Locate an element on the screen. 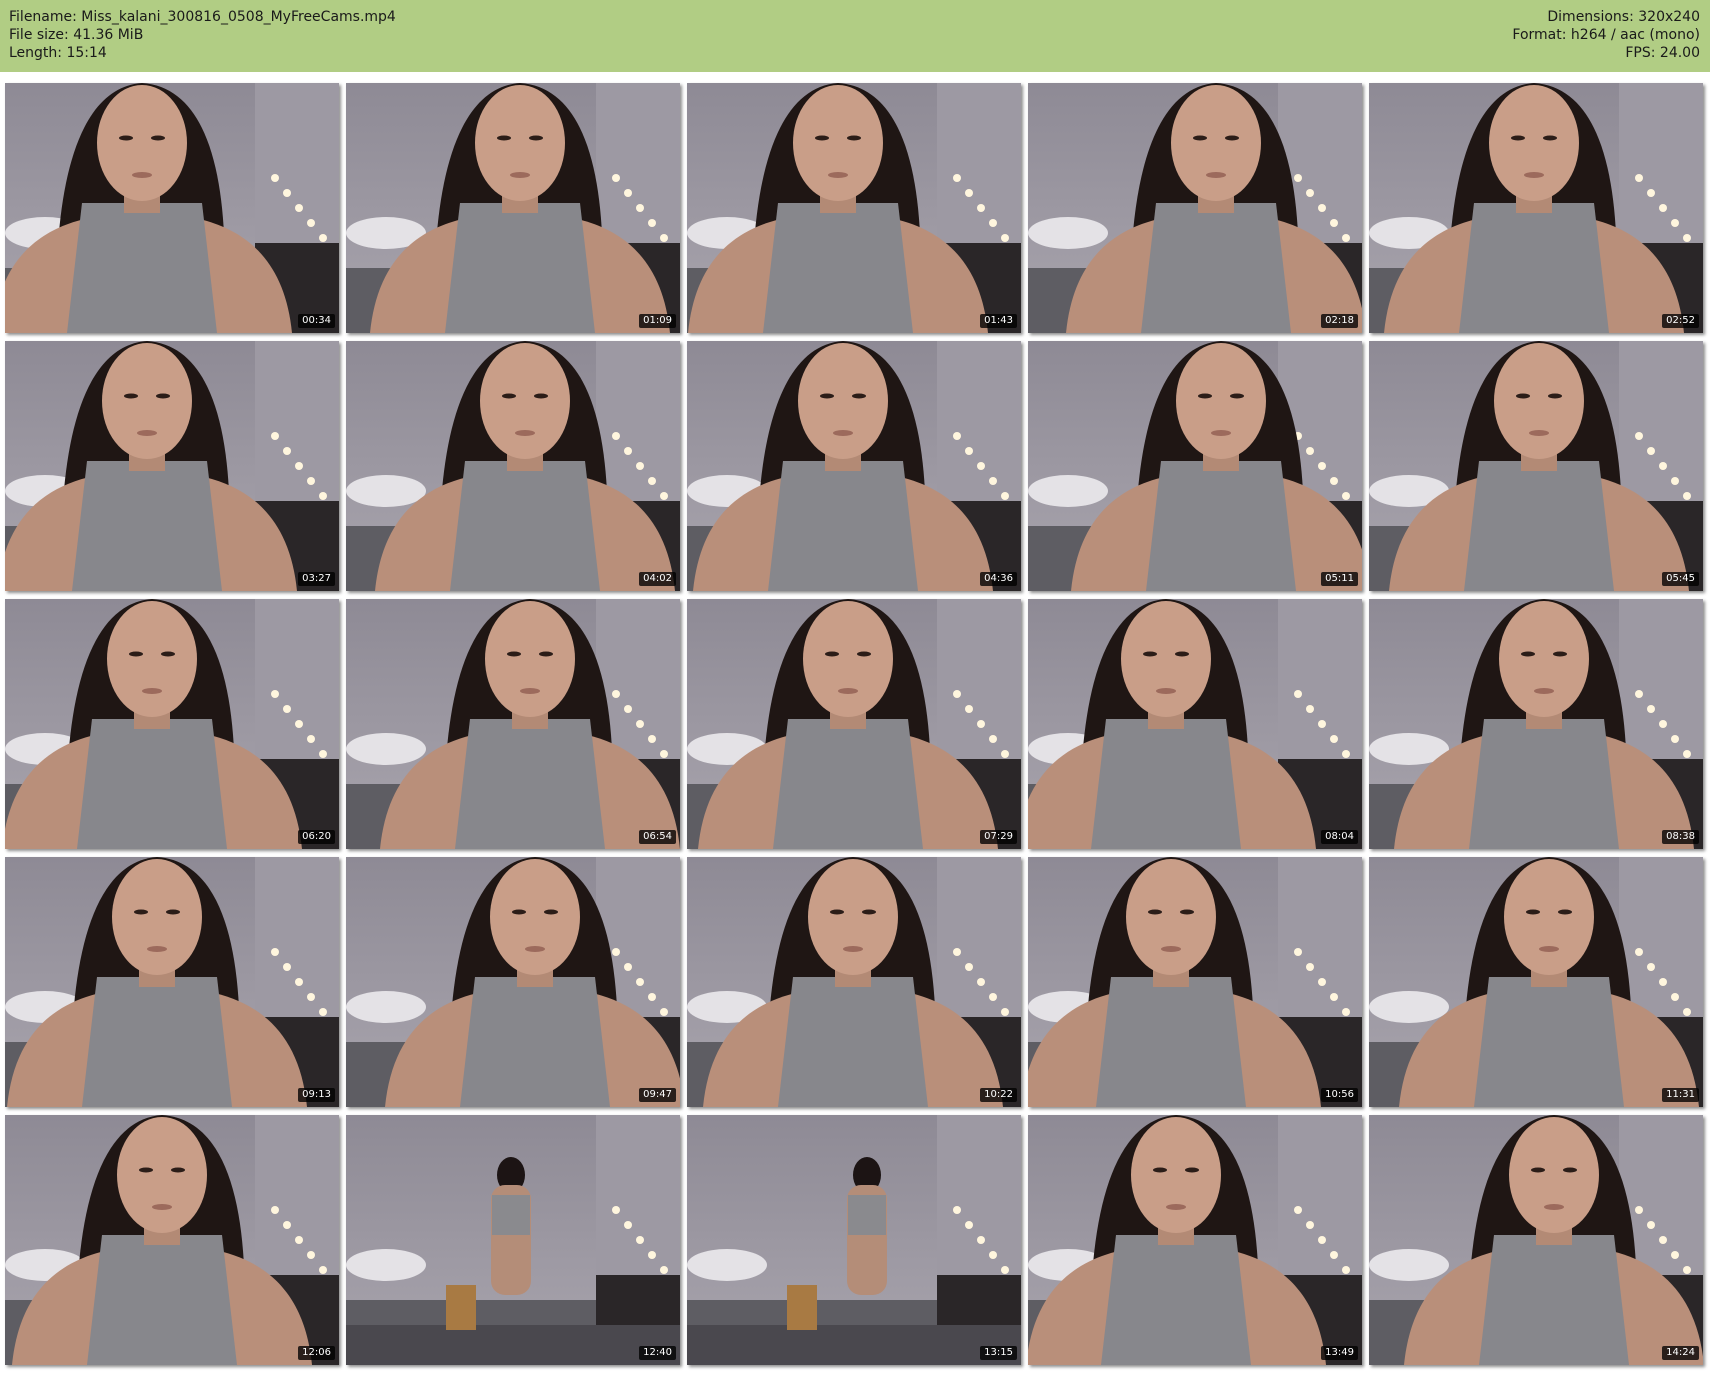  thumbnail: 09:47 is located at coordinates (513, 982).